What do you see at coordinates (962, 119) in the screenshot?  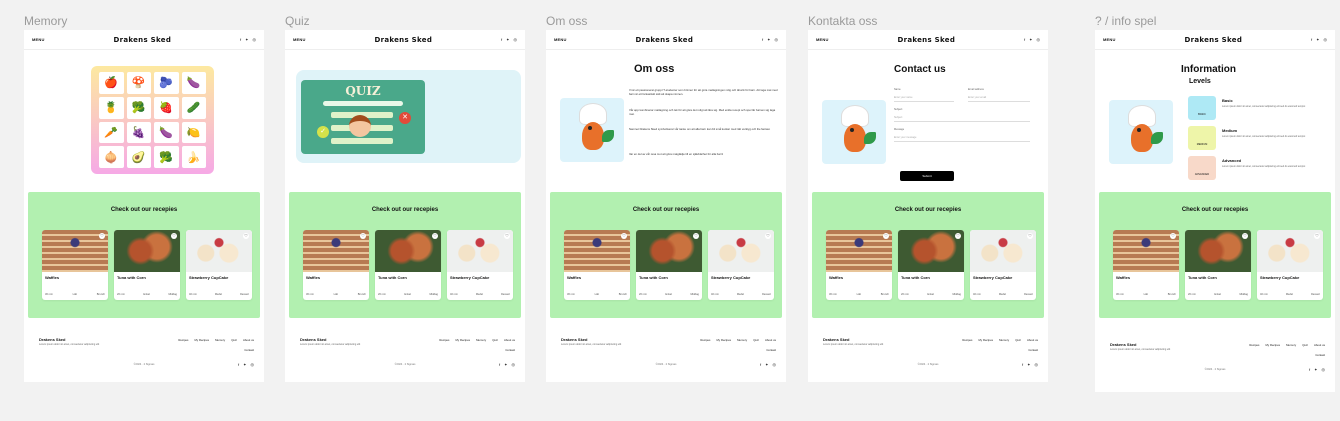 I see `subject-field: Subject` at bounding box center [962, 119].